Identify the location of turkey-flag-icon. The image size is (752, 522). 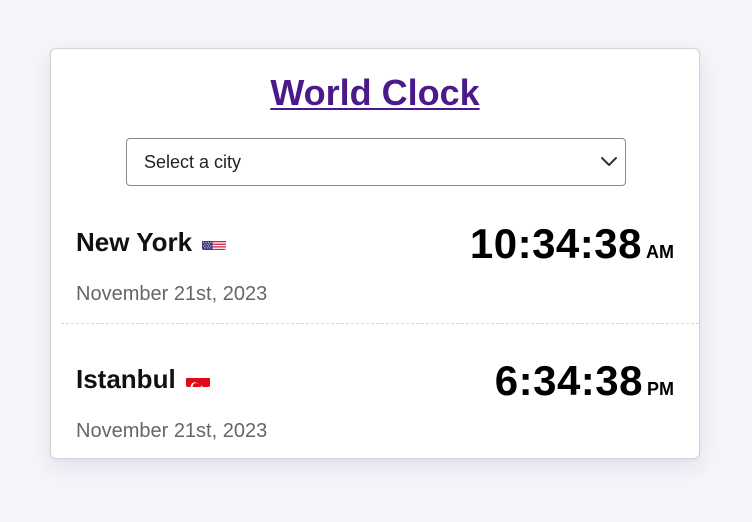
(197, 378).